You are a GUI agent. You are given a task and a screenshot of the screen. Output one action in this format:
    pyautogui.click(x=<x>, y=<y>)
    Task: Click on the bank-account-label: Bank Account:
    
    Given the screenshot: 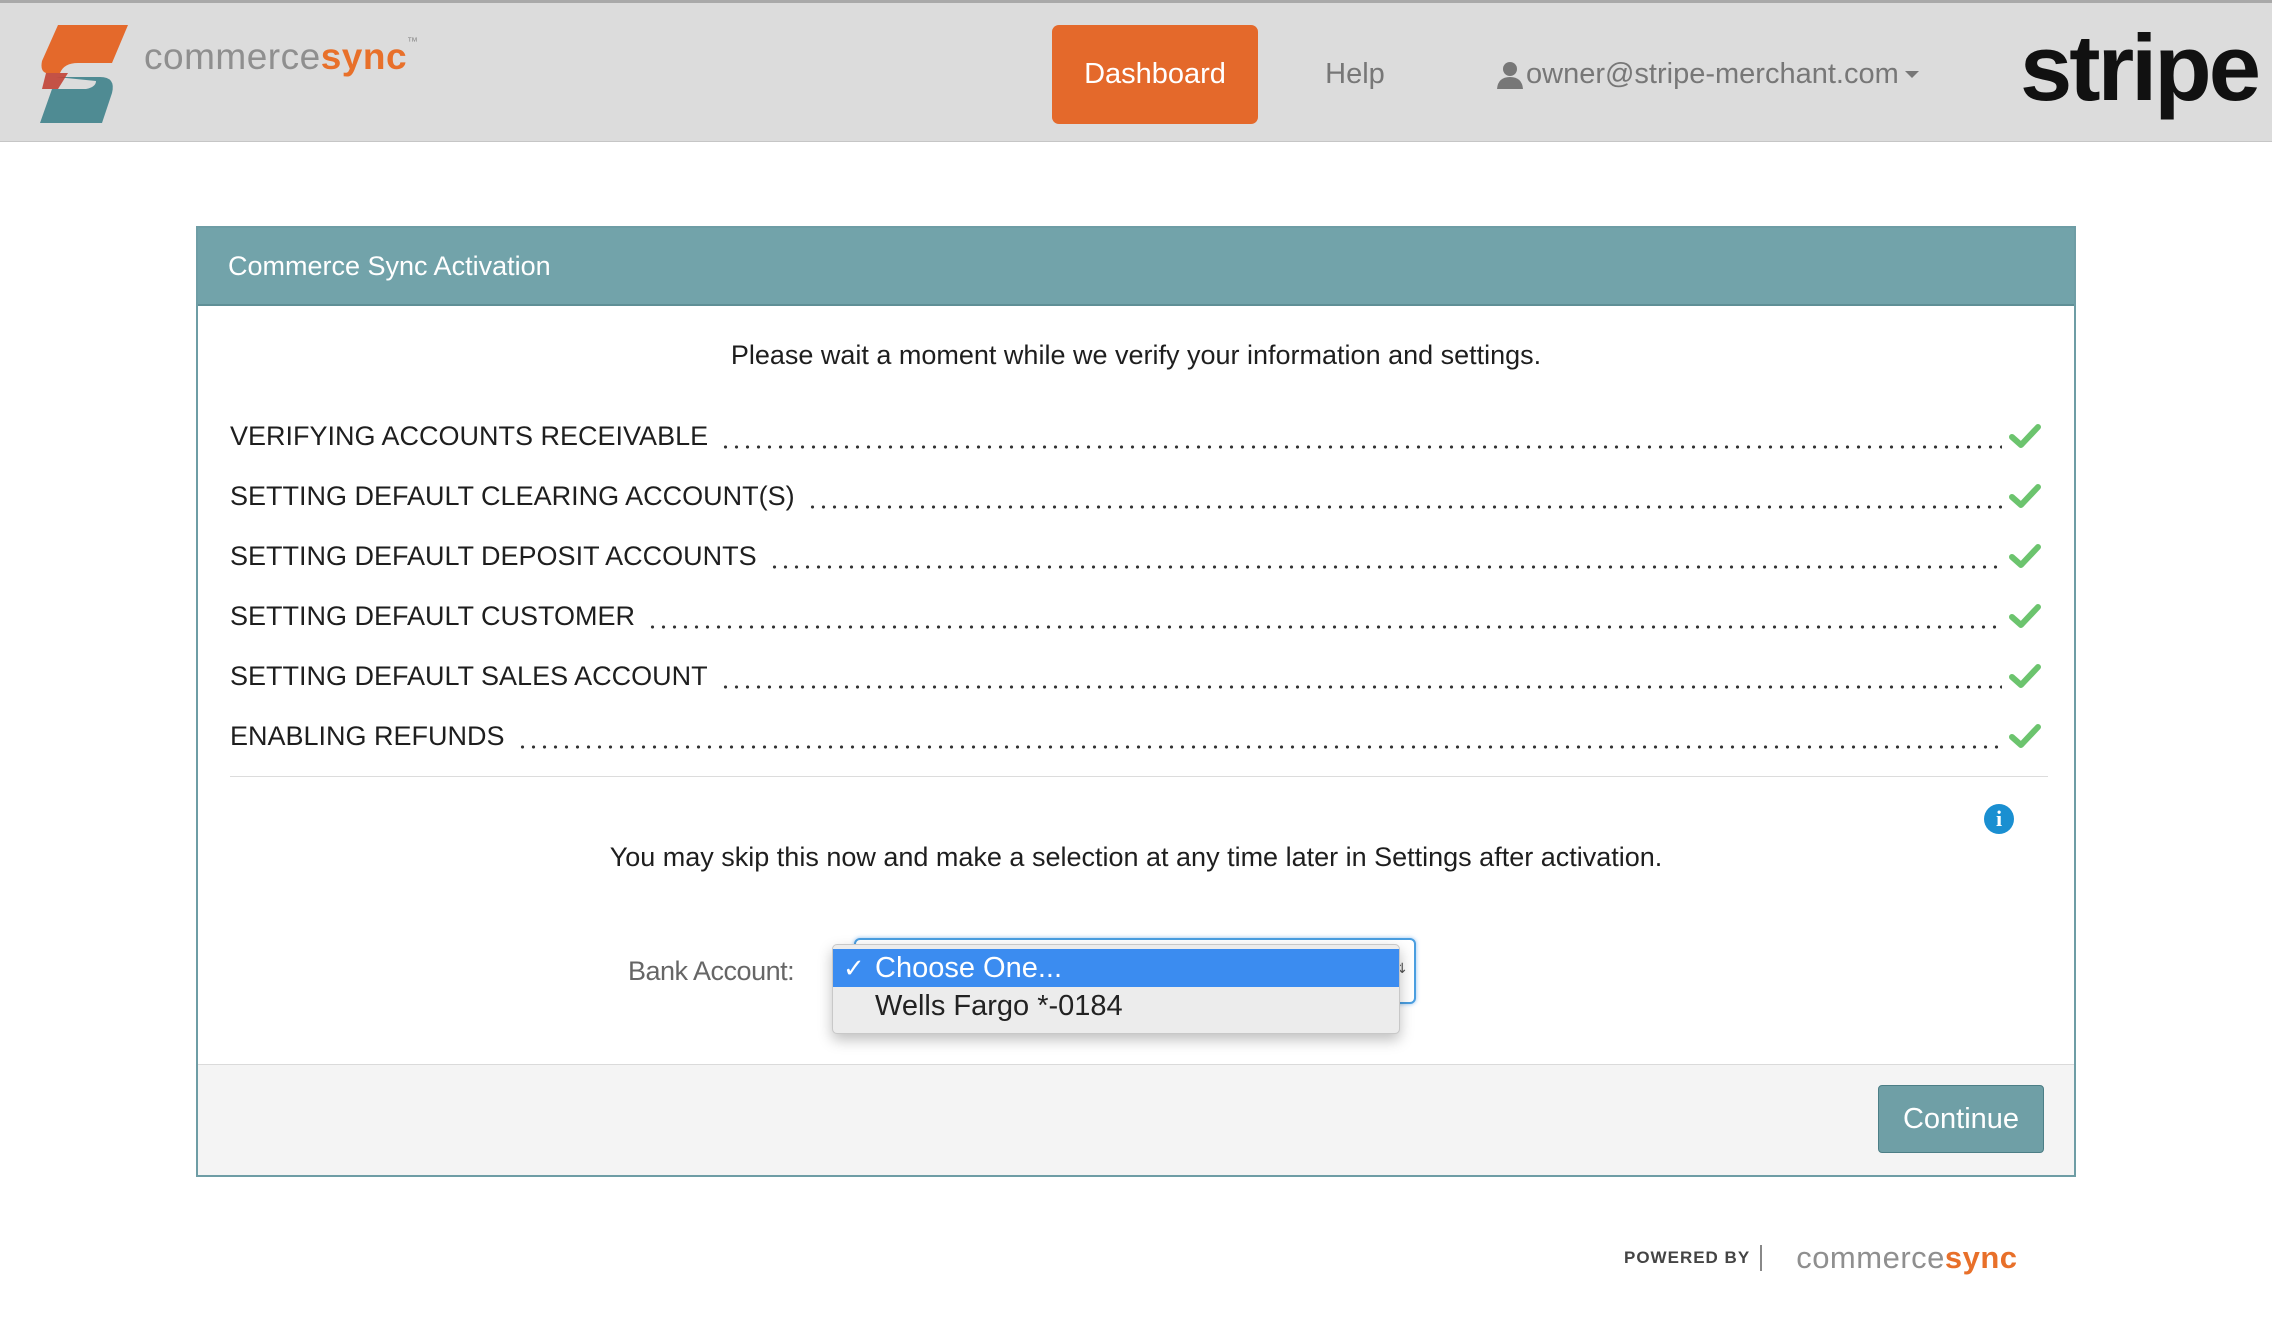 What is the action you would take?
    pyautogui.click(x=711, y=971)
    